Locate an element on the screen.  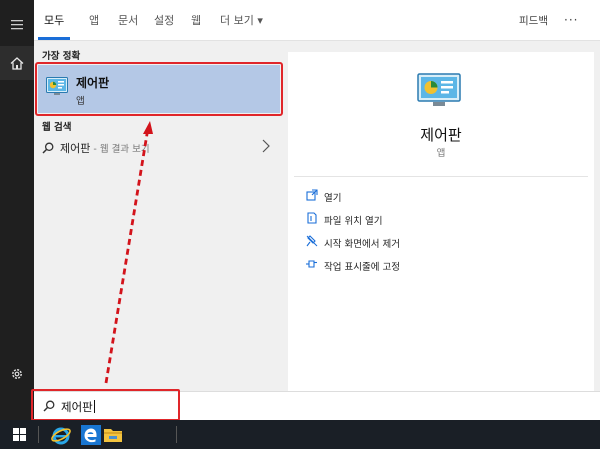
windows-logo-icon is located at coordinates (19, 434).